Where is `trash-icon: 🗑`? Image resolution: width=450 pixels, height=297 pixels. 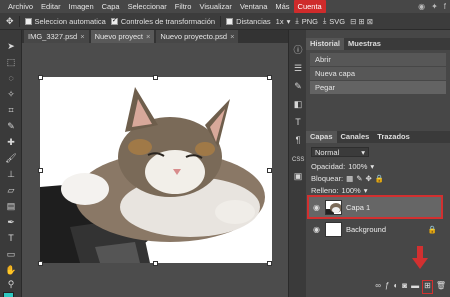 trash-icon: 🗑 is located at coordinates (441, 287).